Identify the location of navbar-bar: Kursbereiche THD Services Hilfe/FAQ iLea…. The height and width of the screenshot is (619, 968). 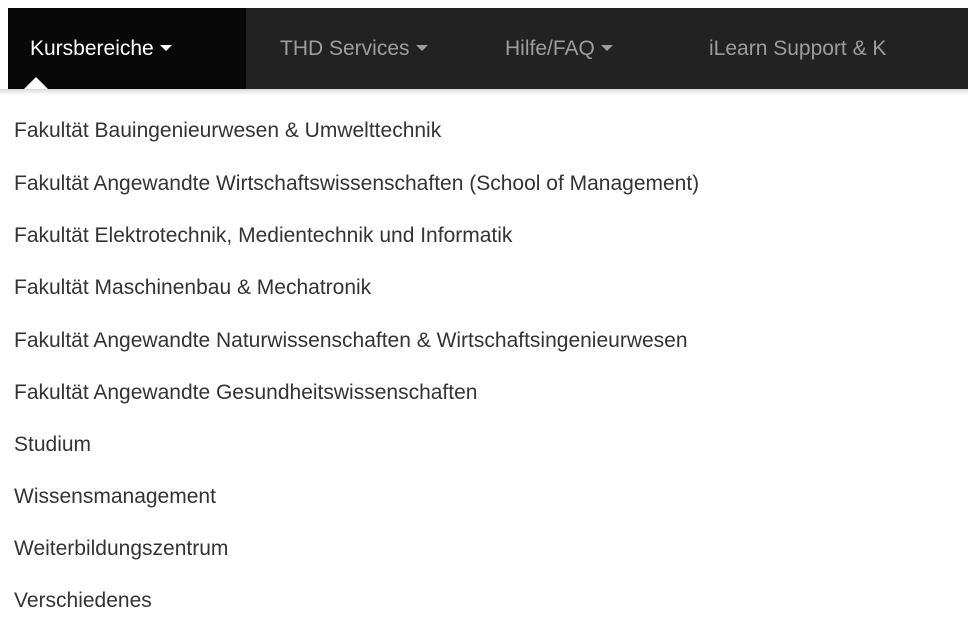
(488, 48).